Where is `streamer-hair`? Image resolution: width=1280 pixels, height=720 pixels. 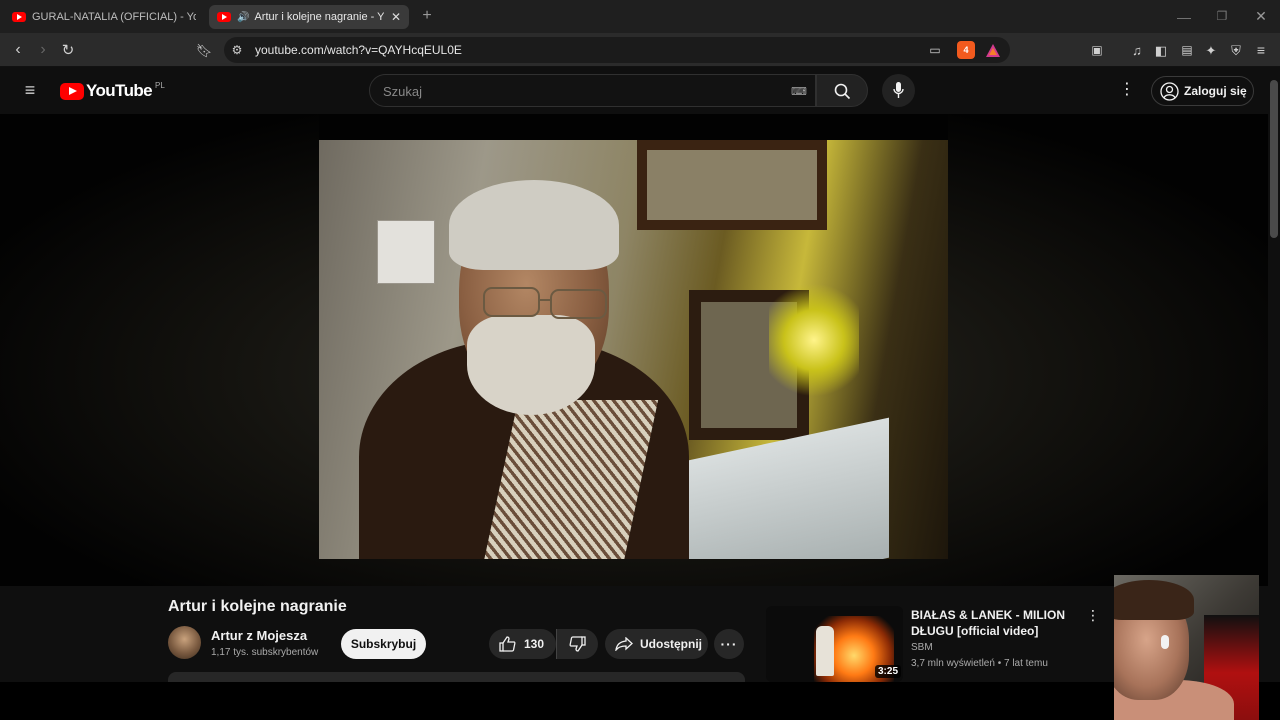
streamer-hair is located at coordinates (1154, 600).